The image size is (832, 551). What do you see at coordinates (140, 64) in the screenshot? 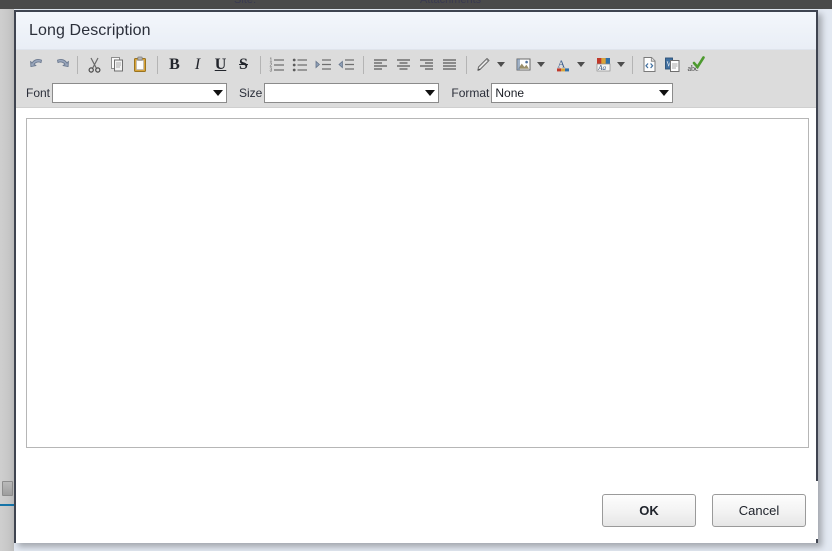
I see `paste-icon` at bounding box center [140, 64].